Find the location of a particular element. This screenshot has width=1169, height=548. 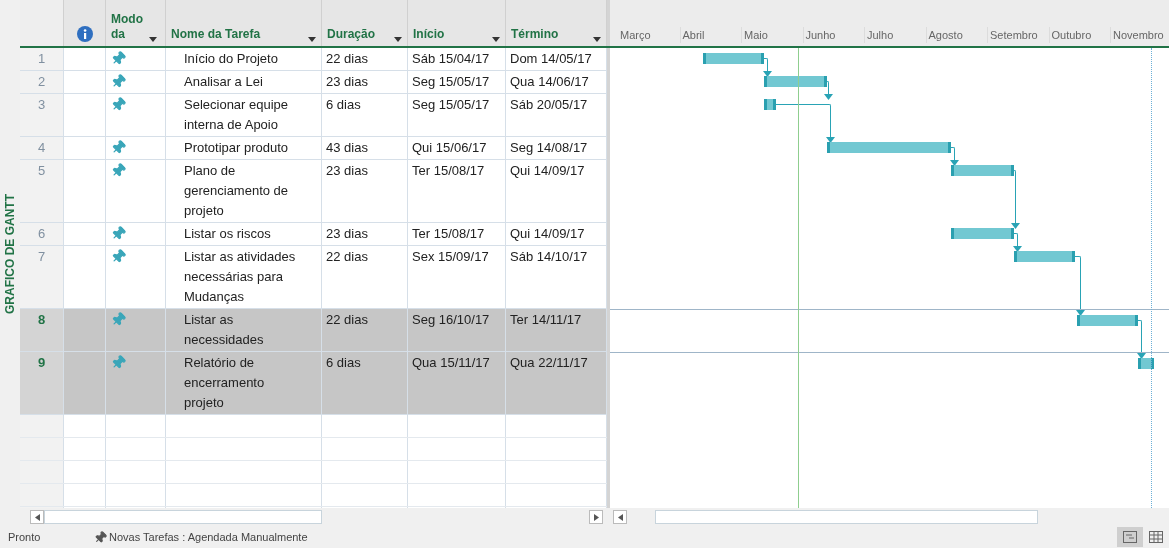

row-number: 1 is located at coordinates (42, 59).